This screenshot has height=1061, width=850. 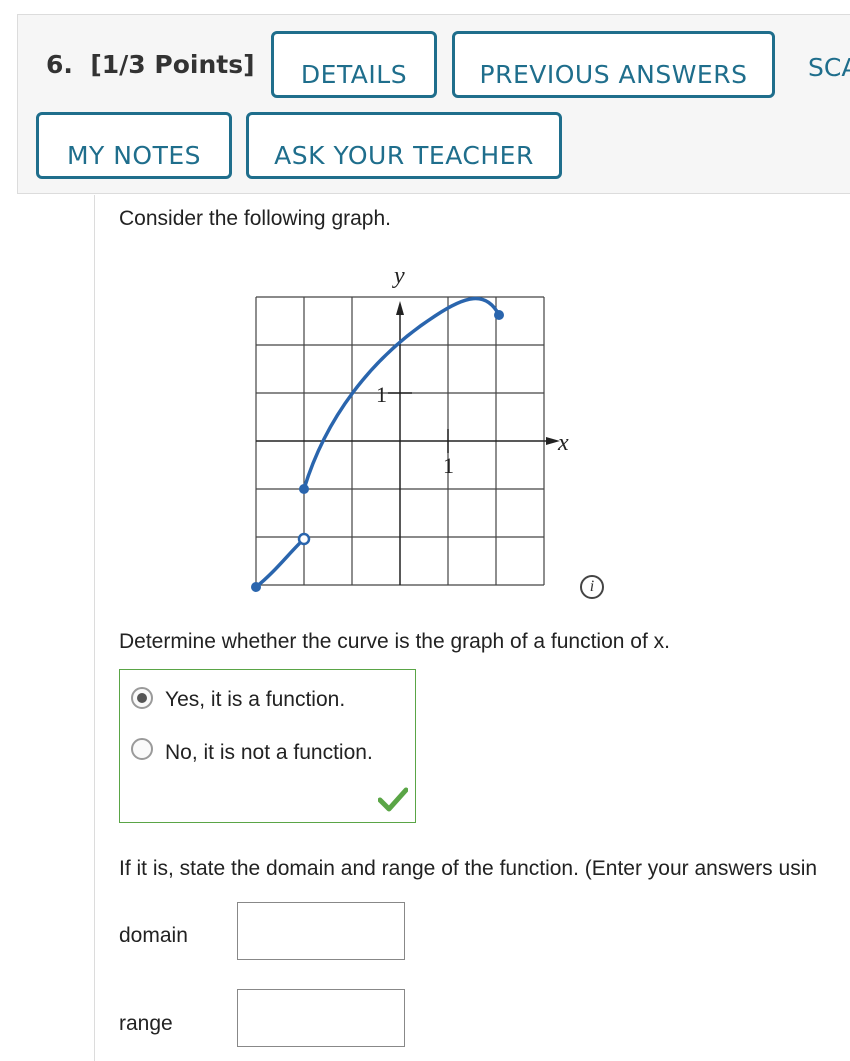 What do you see at coordinates (398, 276) in the screenshot?
I see `y-axis-label: y` at bounding box center [398, 276].